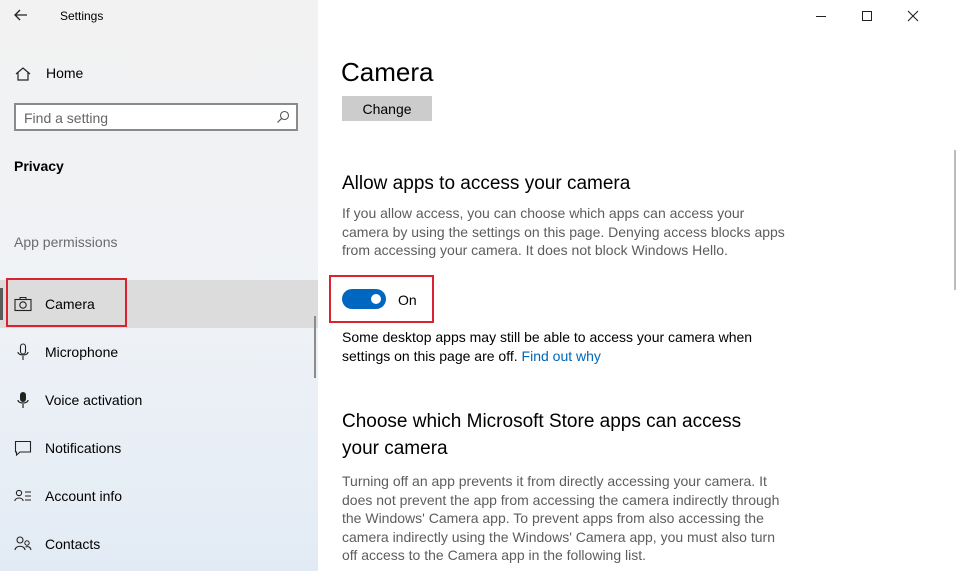  I want to click on sidebar-item-label: Account info, so click(84, 496).